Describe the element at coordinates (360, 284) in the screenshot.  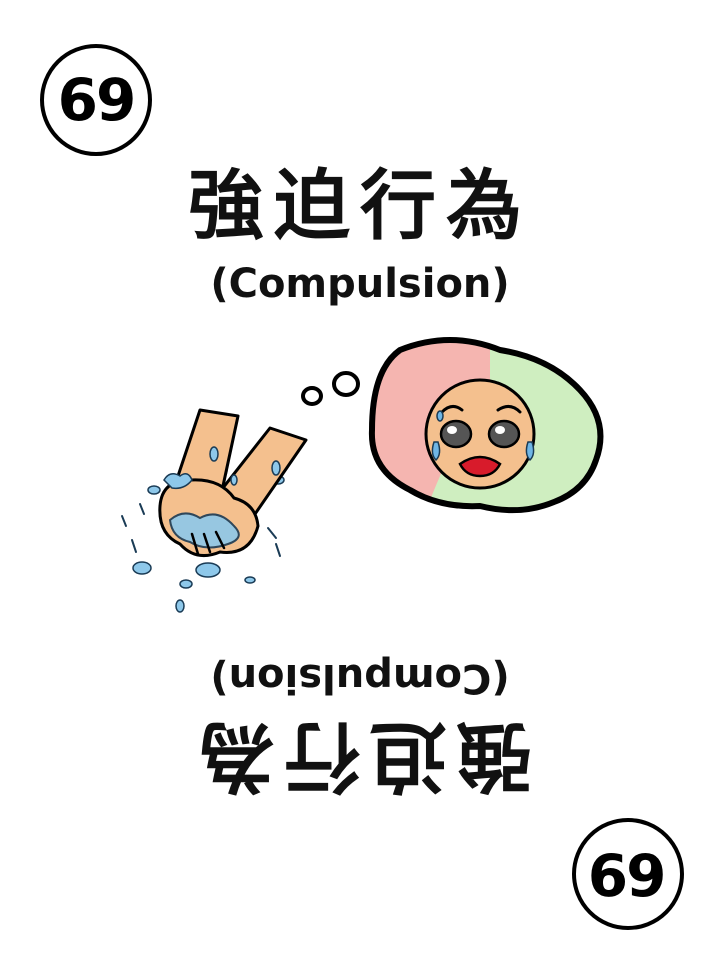
I see `title-english: (Compulsion)` at that location.